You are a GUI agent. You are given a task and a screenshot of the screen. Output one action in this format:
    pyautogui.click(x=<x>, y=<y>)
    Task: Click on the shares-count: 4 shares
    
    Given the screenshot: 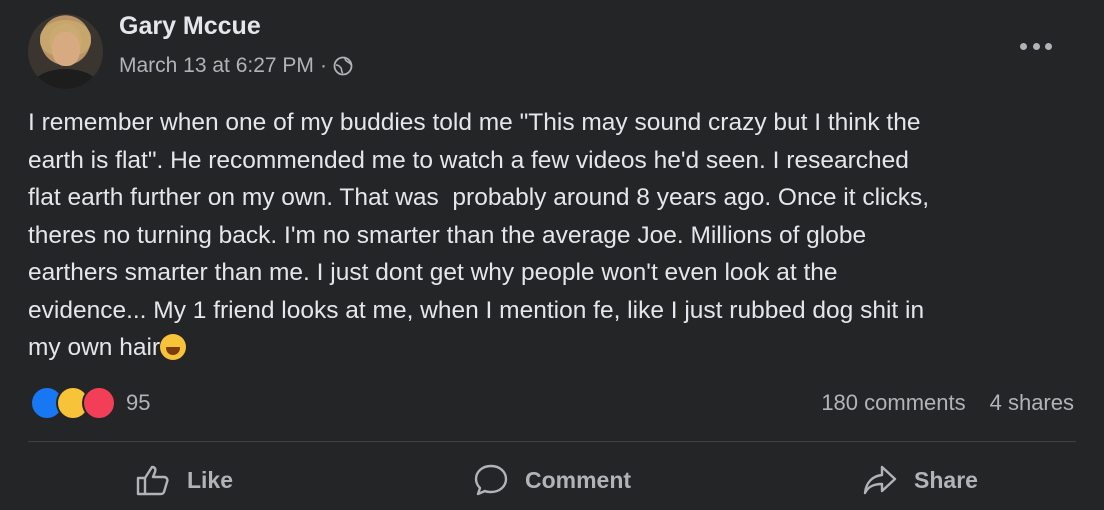 What is the action you would take?
    pyautogui.click(x=1032, y=403)
    